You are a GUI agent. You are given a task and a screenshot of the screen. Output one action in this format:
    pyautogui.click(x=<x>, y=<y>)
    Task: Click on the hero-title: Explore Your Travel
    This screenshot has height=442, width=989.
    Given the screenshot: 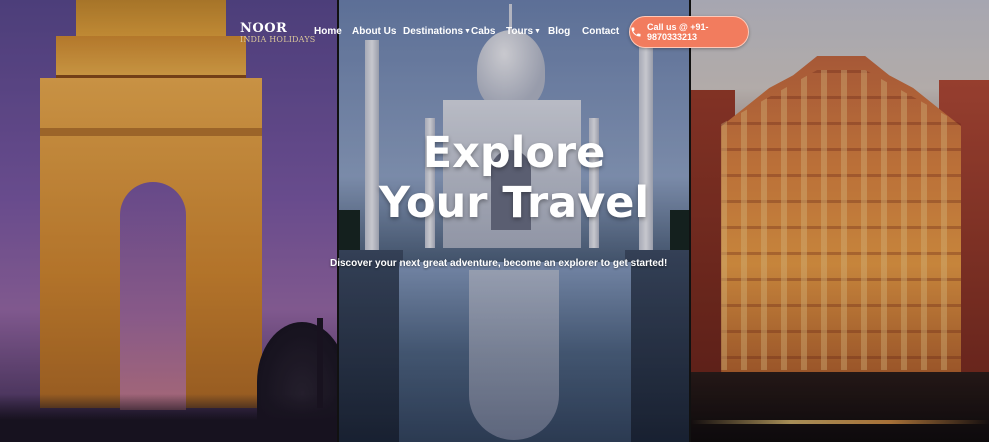 What is the action you would take?
    pyautogui.click(x=514, y=178)
    